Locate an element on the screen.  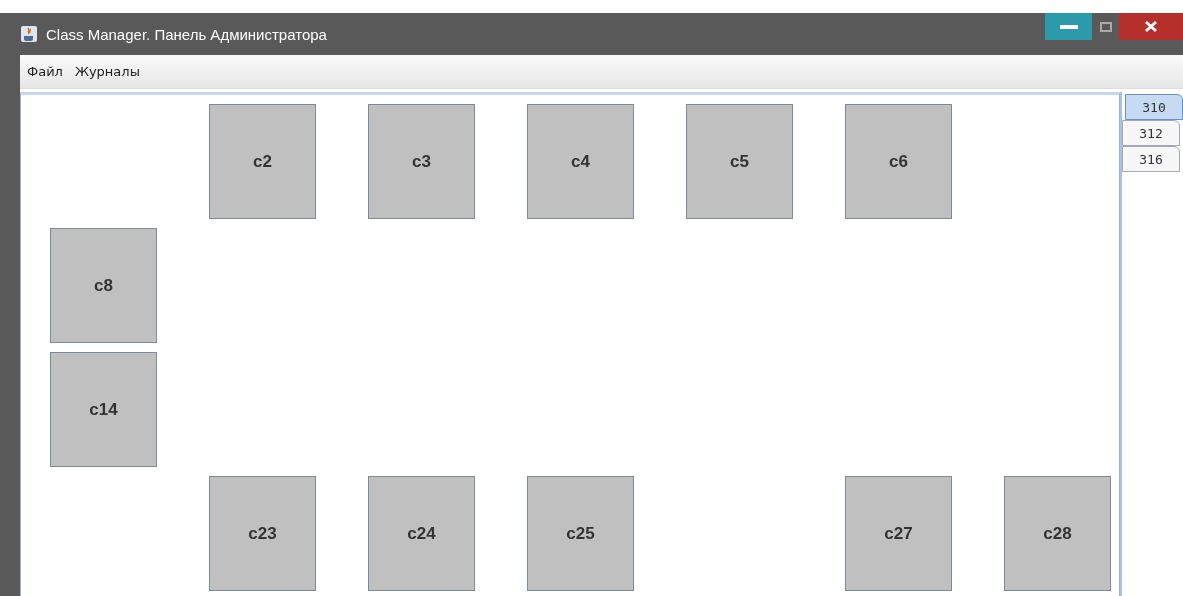
computer-seat: c25 is located at coordinates (580, 533).